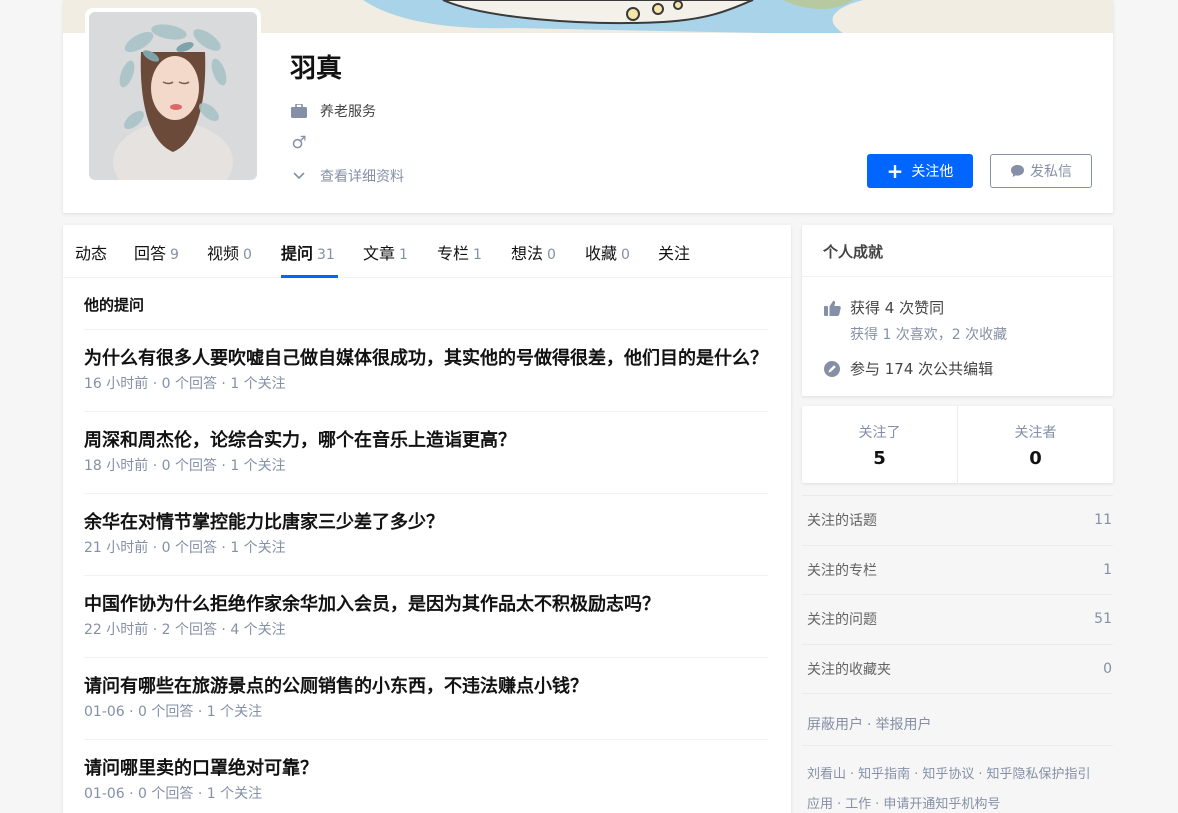  Describe the element at coordinates (1035, 433) in the screenshot. I see `followers-label: 关注者` at that location.